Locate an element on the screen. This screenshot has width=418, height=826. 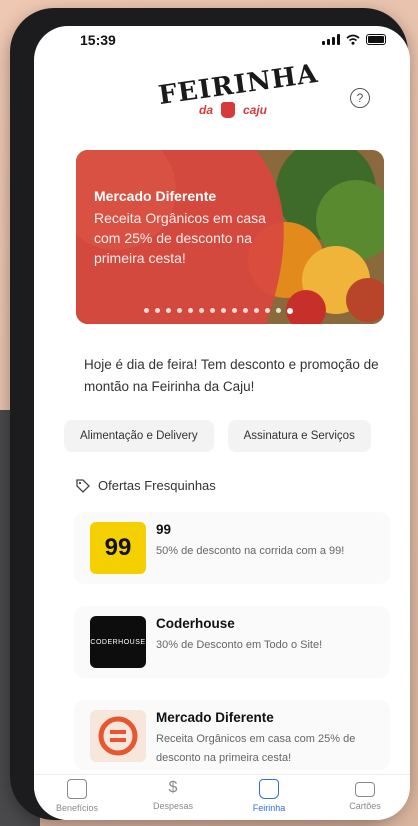
dollar-icon: $ is located at coordinates (173, 787).